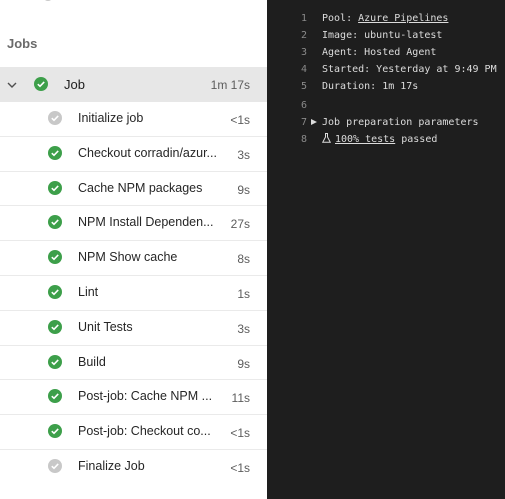 Image resolution: width=505 pixels, height=499 pixels. Describe the element at coordinates (230, 85) in the screenshot. I see `job-duration: 1m 17s` at that location.